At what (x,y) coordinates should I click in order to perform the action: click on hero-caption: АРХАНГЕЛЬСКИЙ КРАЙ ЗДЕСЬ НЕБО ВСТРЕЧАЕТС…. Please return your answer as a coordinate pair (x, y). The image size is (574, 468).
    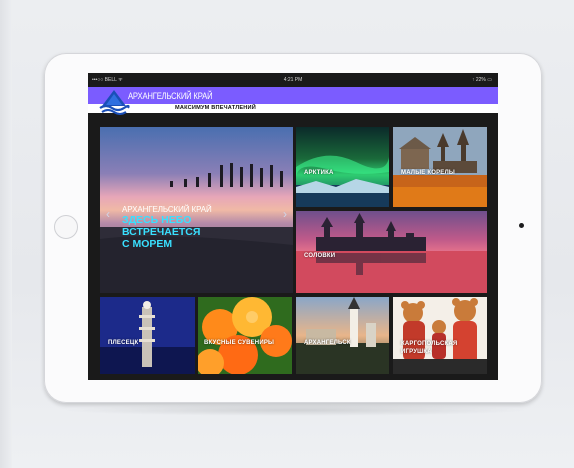
    Looking at the image, I should click on (167, 227).